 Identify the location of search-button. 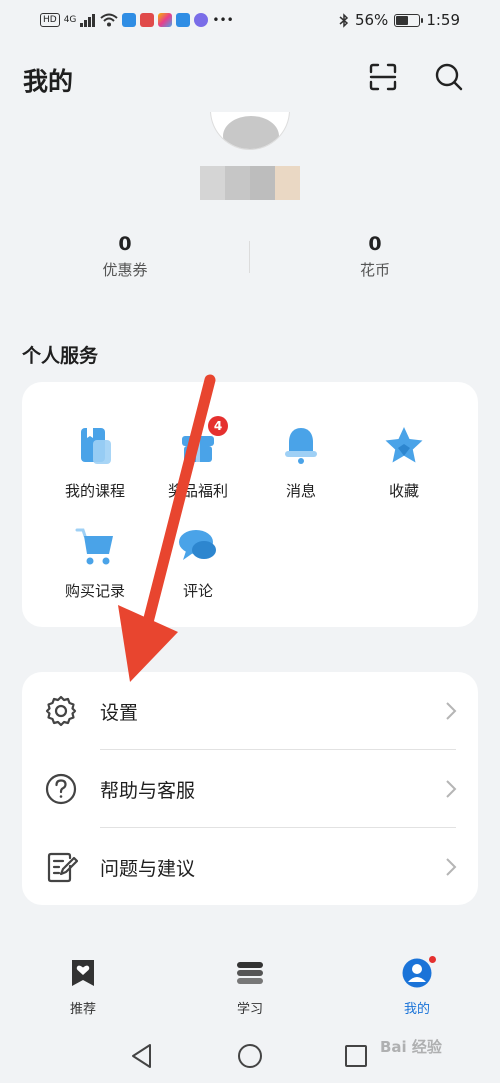
(449, 77).